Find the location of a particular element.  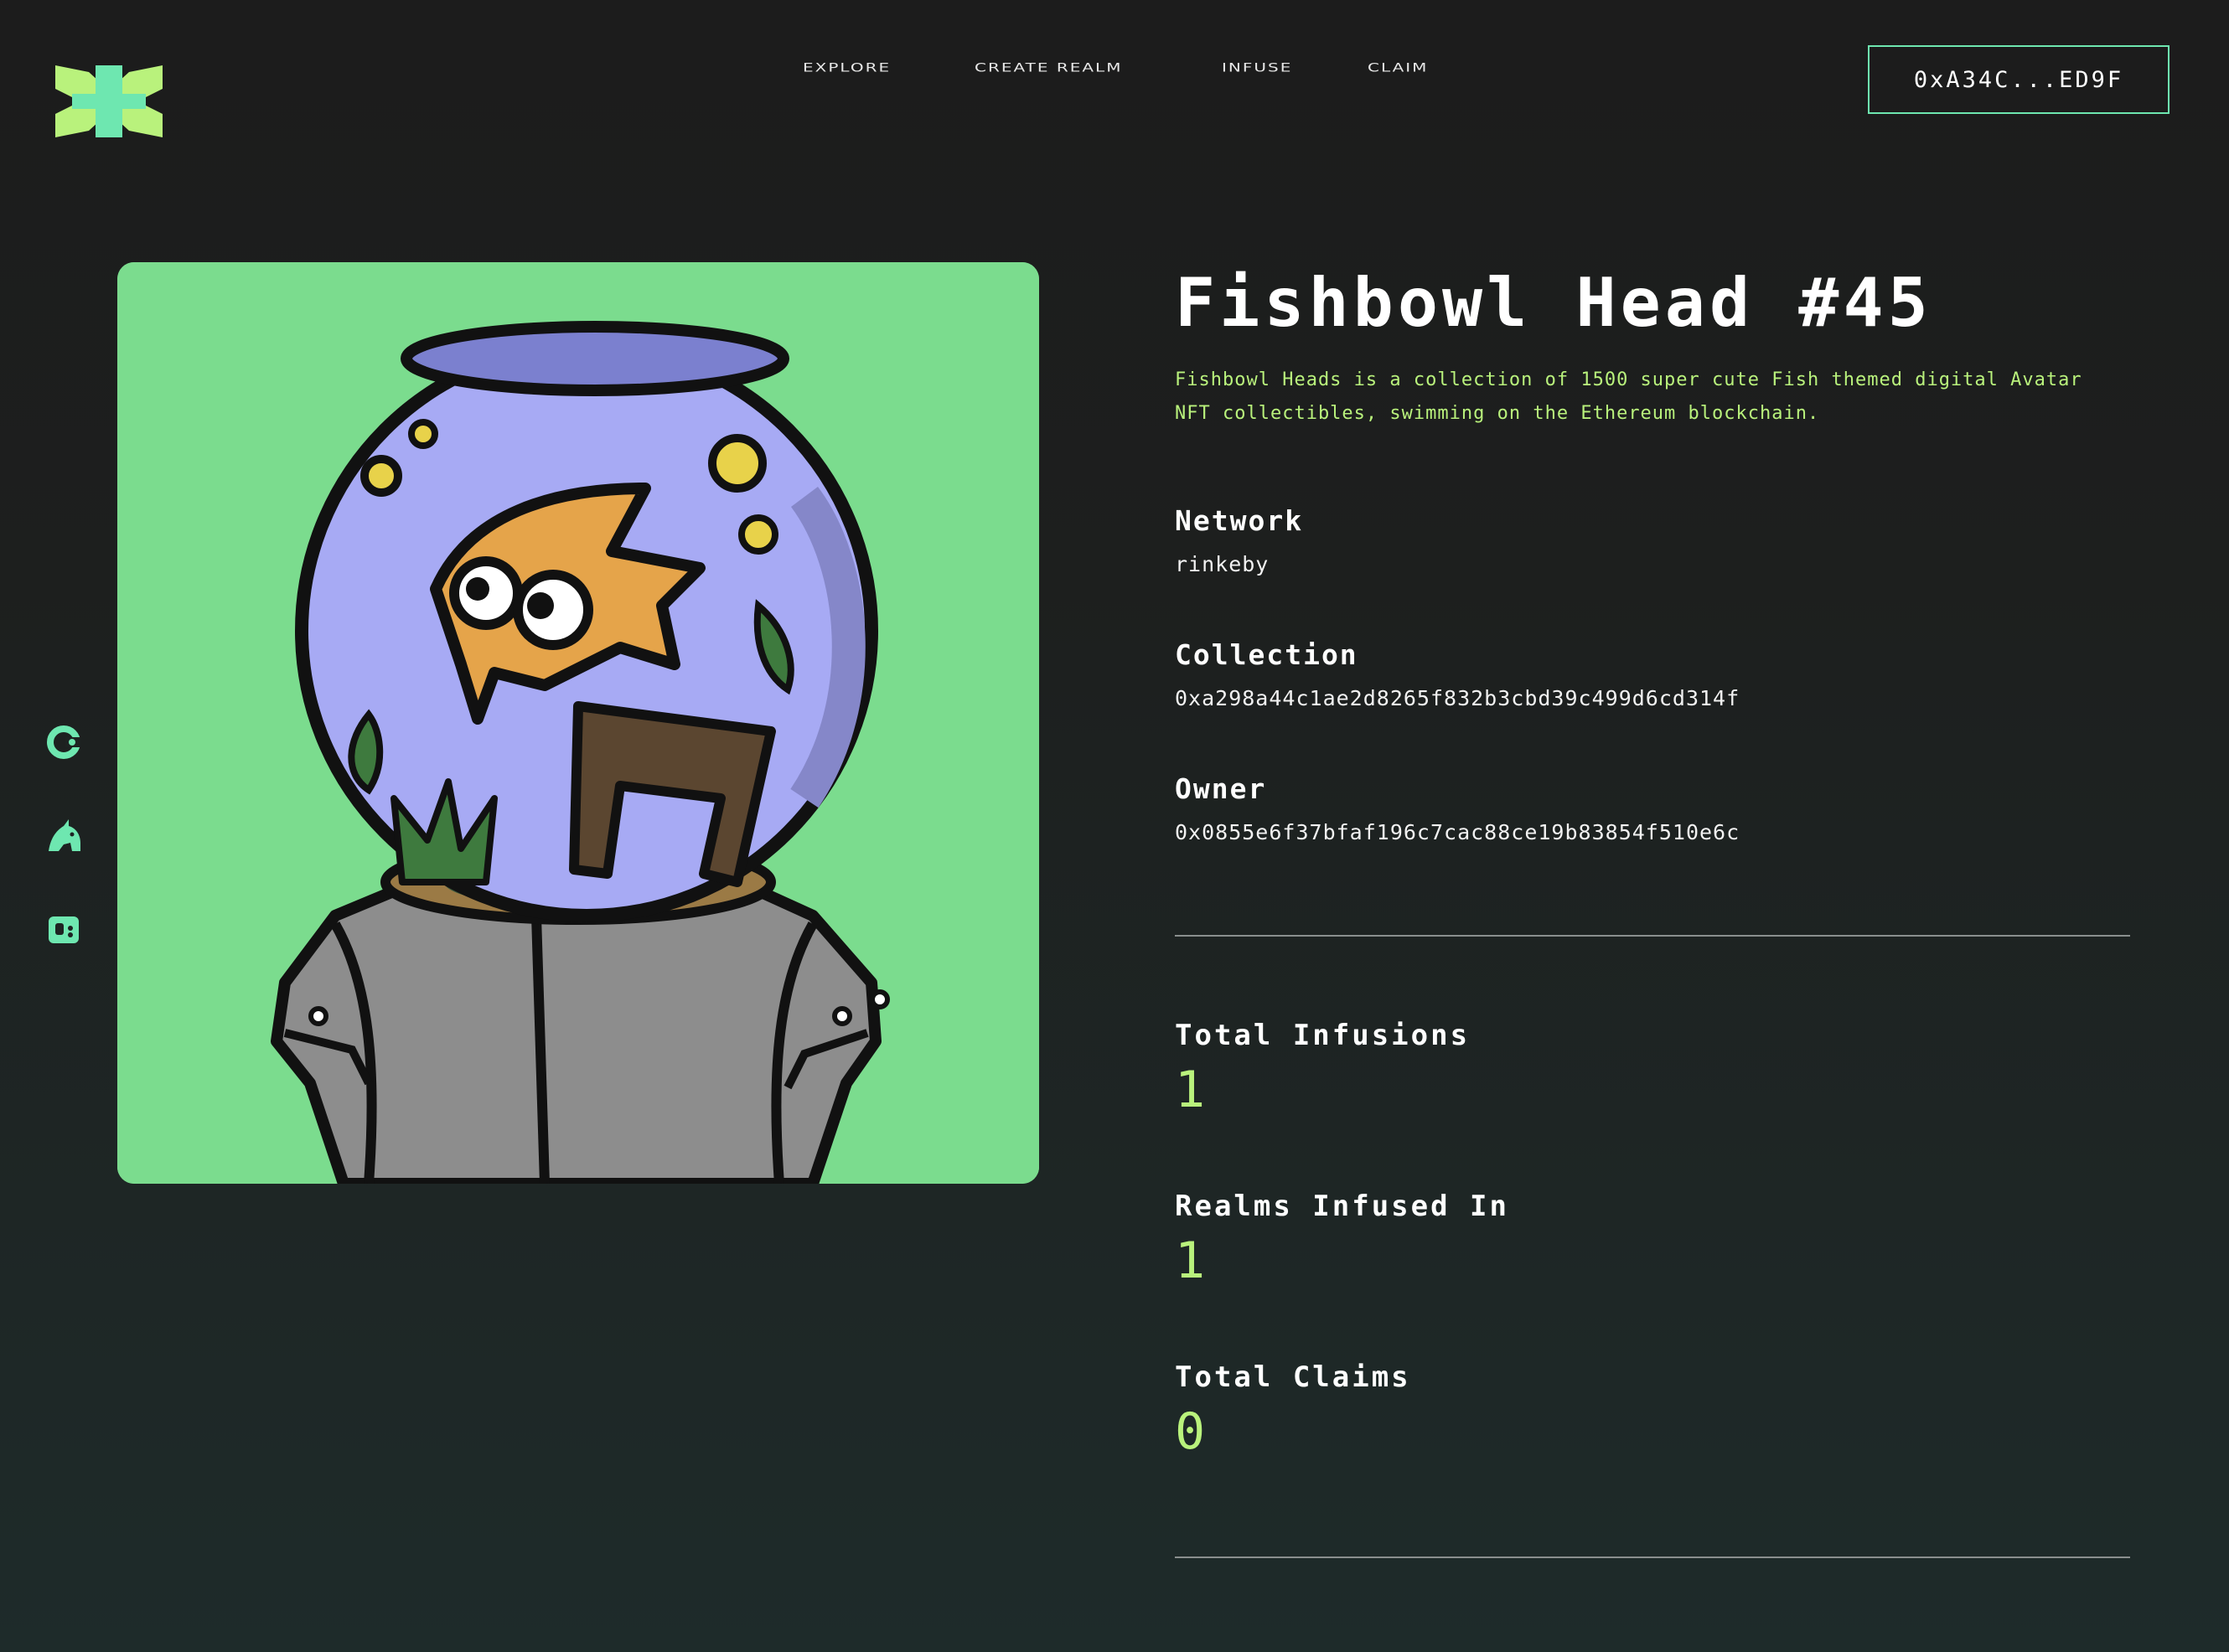

property-label: Collection is located at coordinates (1266, 654).